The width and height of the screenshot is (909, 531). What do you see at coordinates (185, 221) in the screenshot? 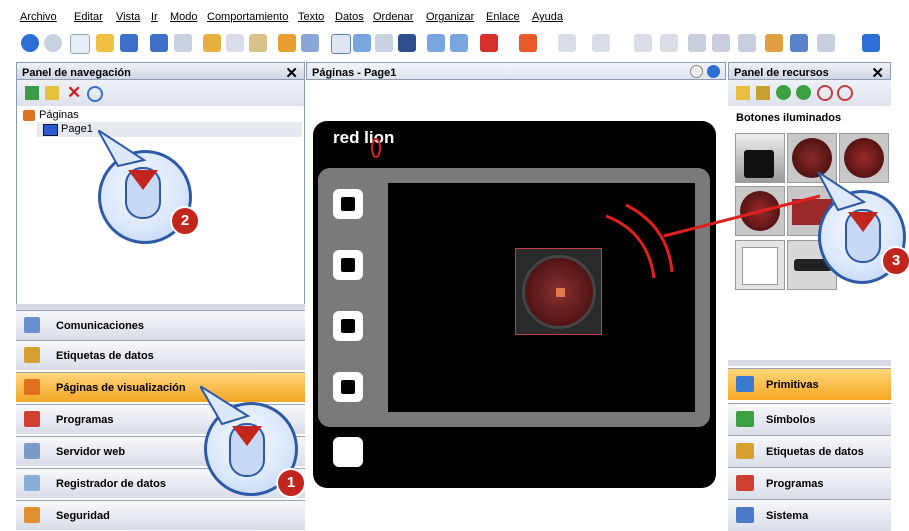
I see `step-badge-2: 2` at bounding box center [185, 221].